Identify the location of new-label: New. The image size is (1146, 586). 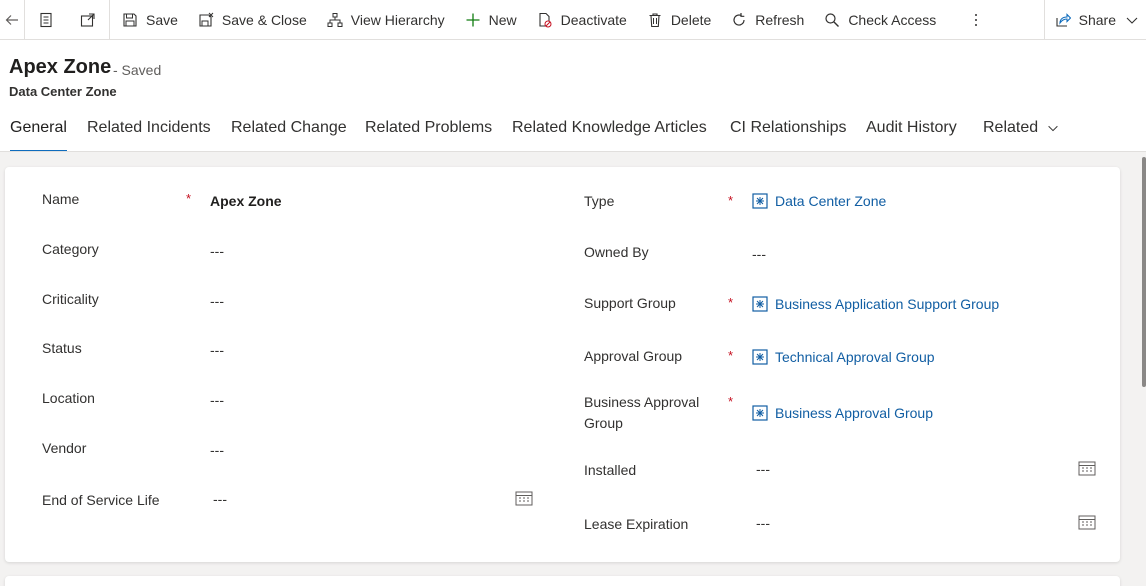
(502, 19).